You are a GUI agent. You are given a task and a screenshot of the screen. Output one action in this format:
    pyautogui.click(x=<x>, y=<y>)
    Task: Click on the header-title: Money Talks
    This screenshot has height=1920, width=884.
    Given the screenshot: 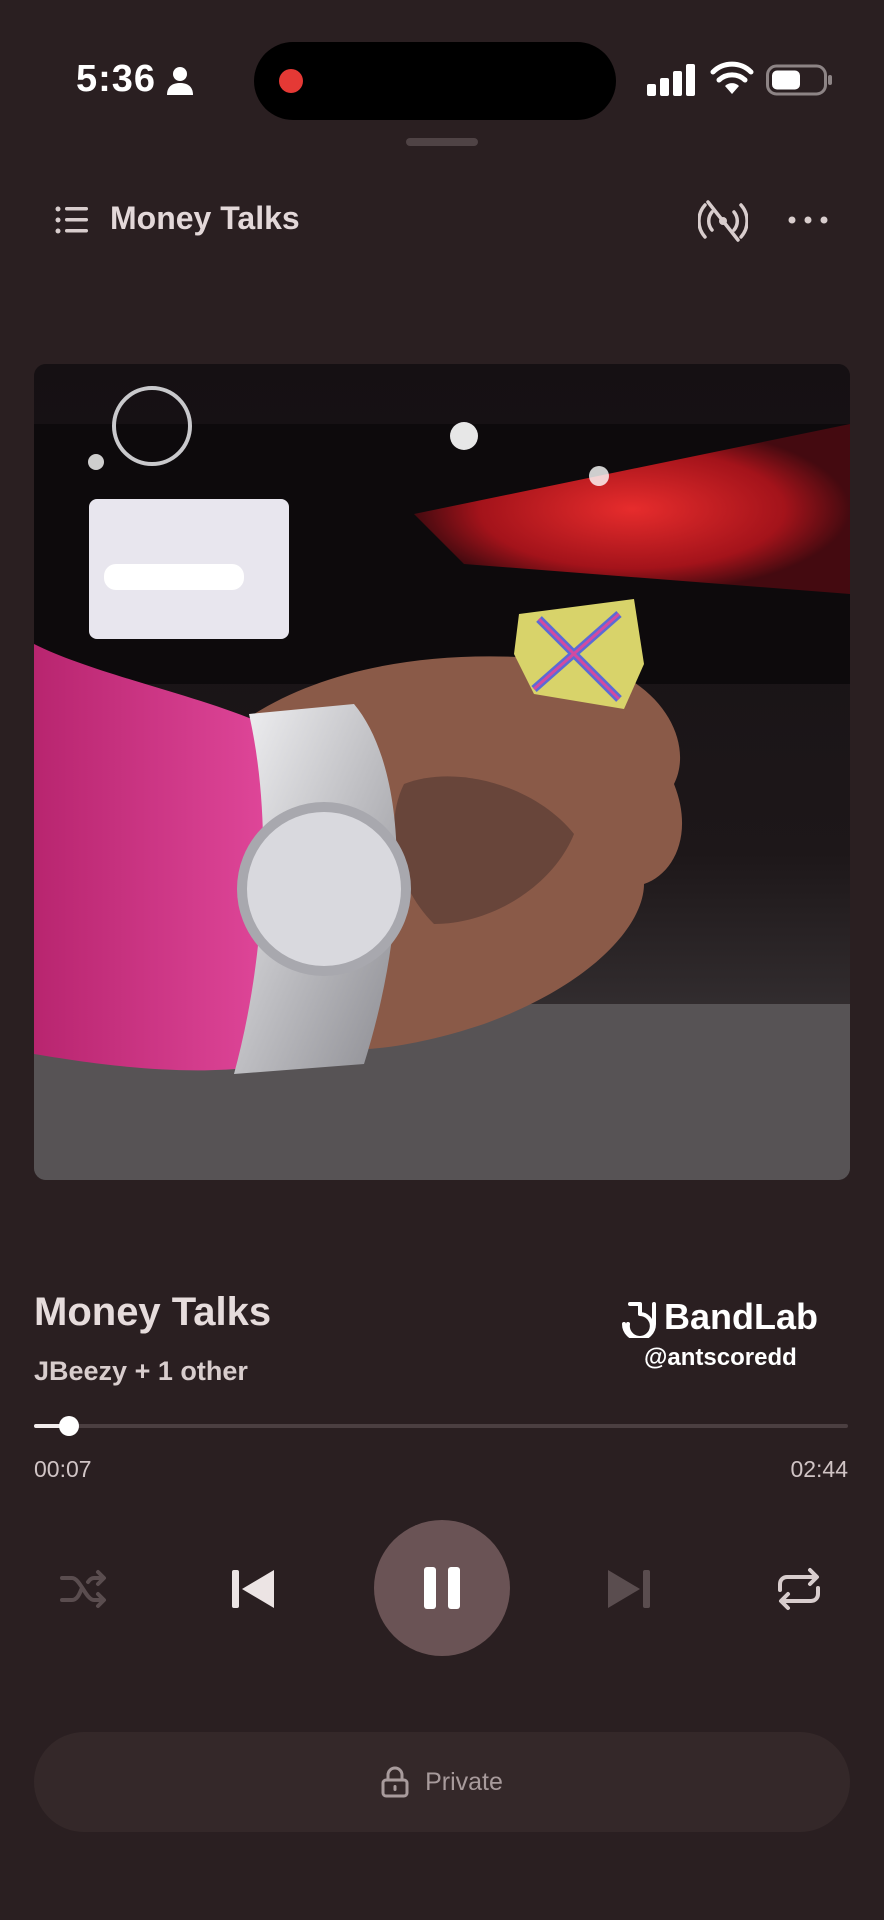 What is the action you would take?
    pyautogui.click(x=205, y=218)
    